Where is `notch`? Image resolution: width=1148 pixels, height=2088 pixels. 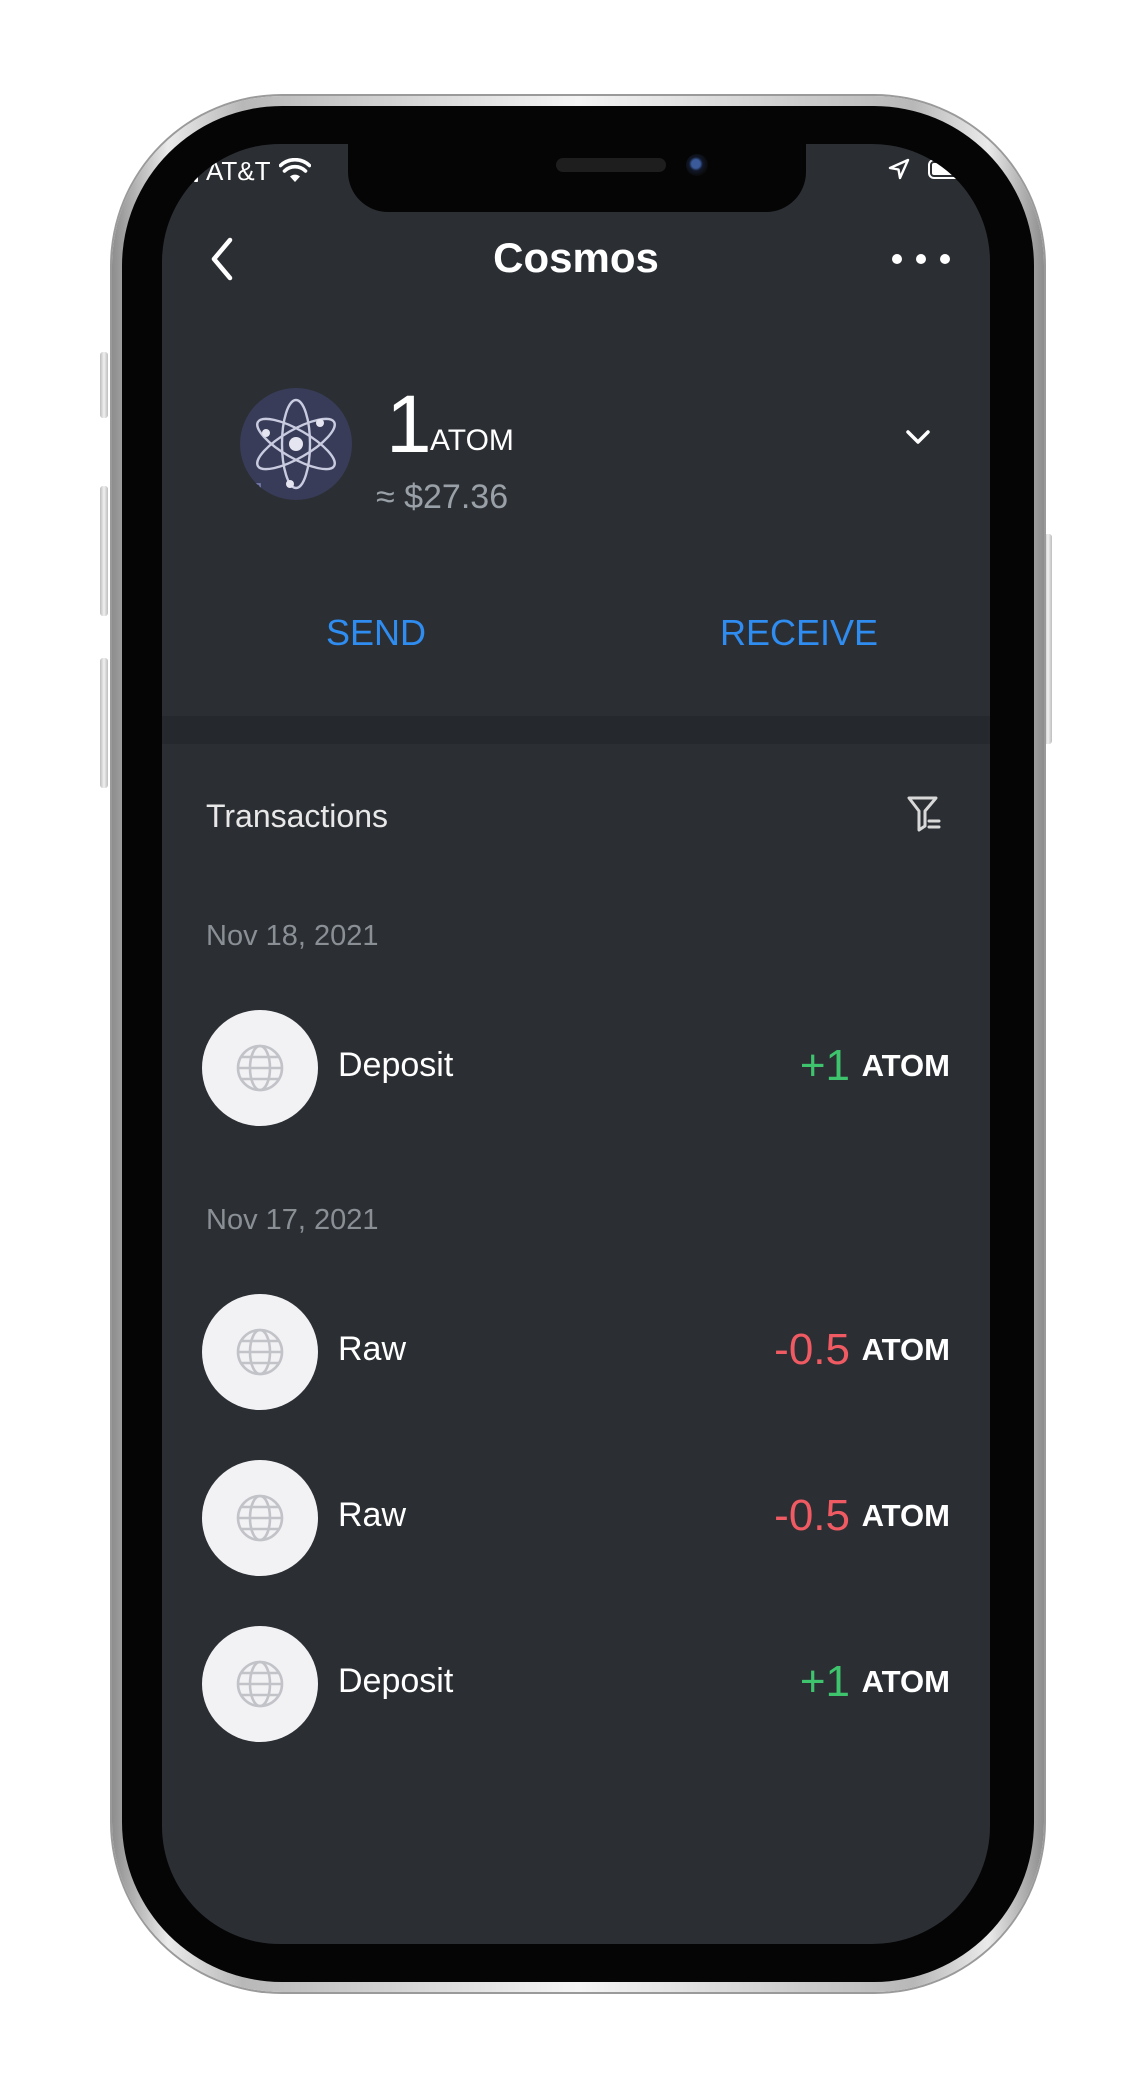
notch is located at coordinates (577, 178).